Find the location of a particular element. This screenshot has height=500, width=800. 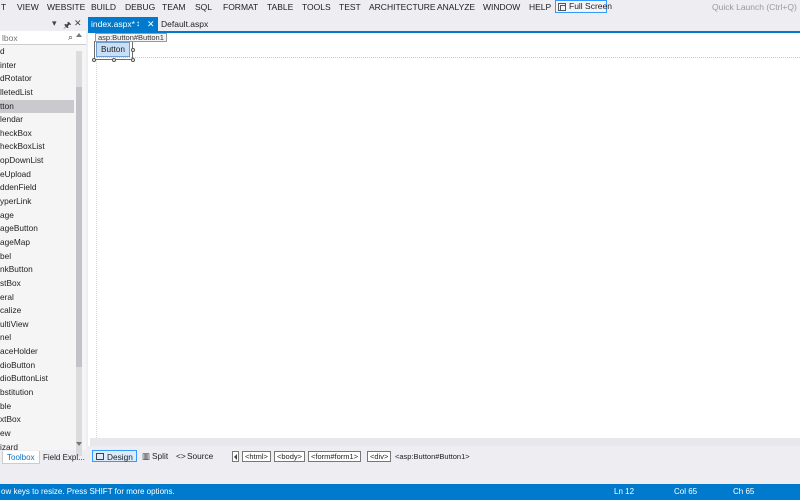

toolbox-item: lletedList is located at coordinates (37, 93).